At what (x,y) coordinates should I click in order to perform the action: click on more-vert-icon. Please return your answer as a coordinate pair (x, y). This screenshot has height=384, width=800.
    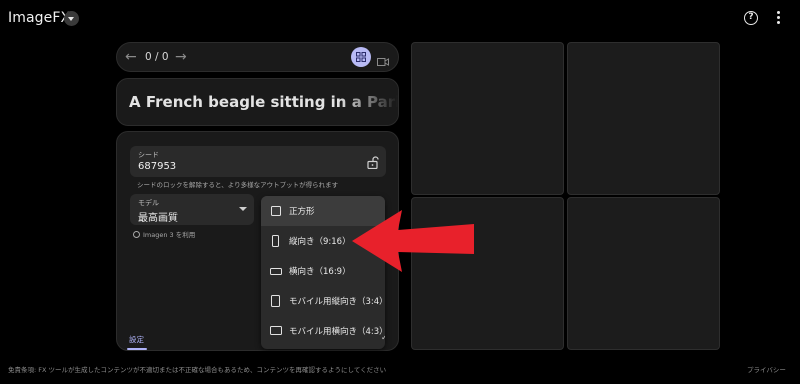
    Looking at the image, I should click on (778, 18).